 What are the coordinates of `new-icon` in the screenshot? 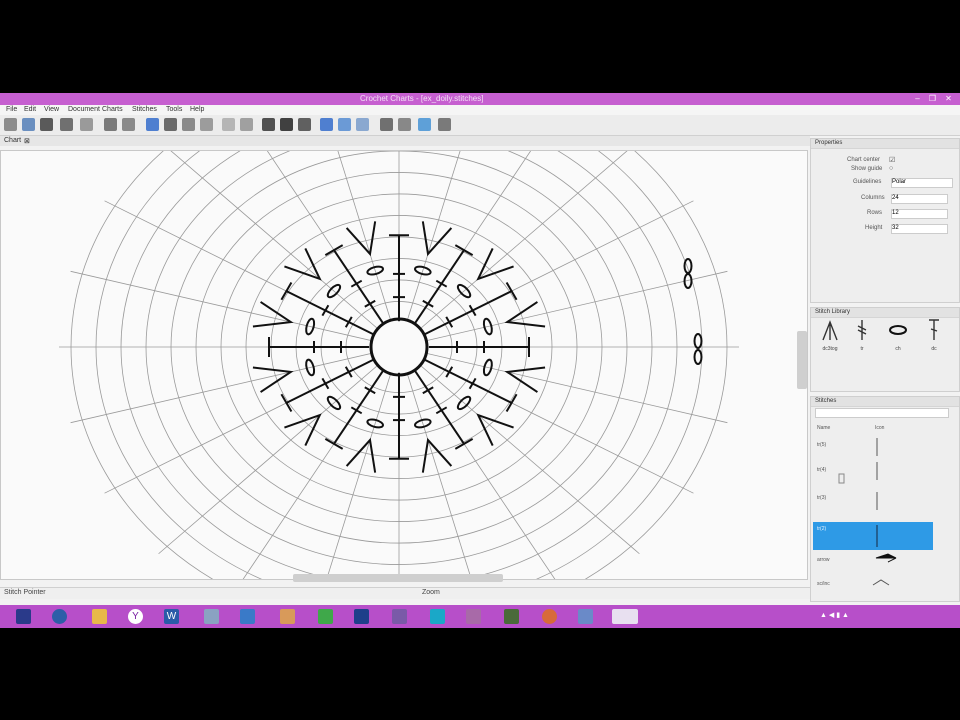 It's located at (10, 124).